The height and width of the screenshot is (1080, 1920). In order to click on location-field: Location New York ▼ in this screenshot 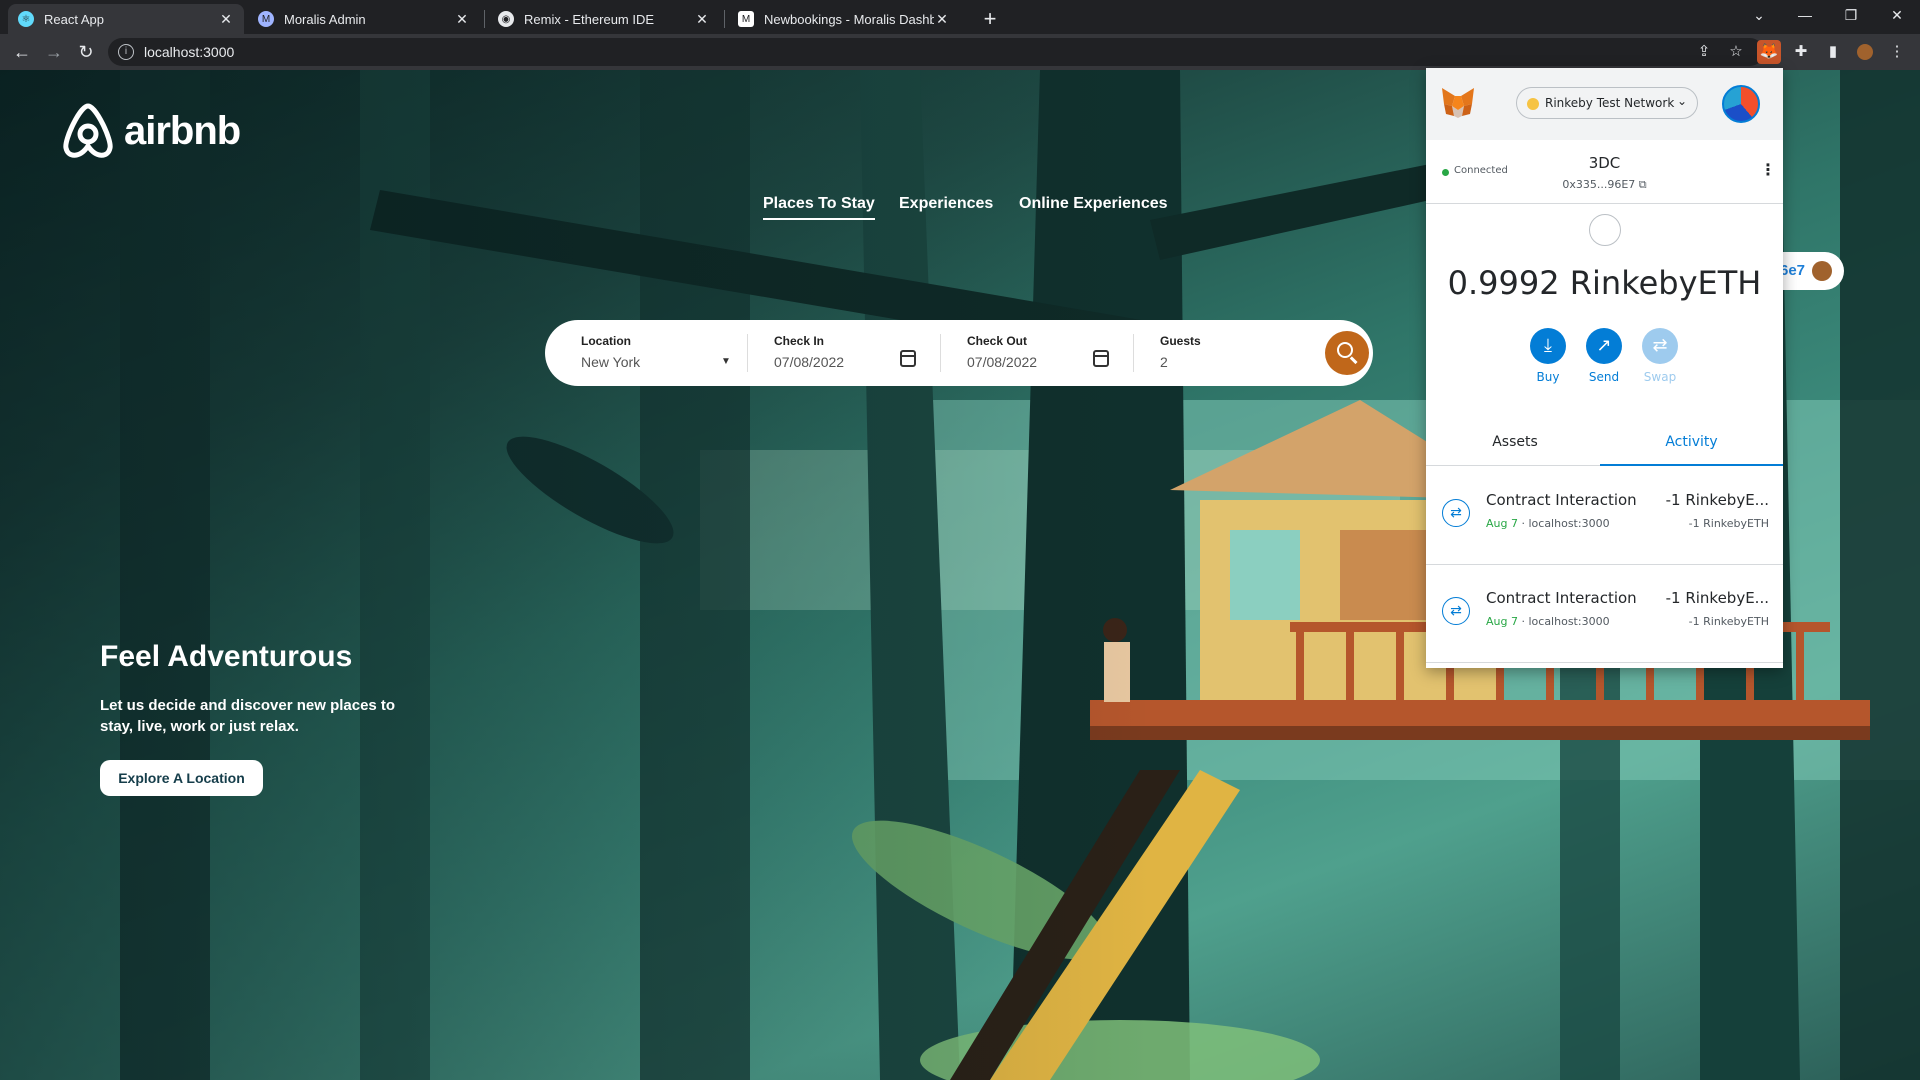, I will do `click(656, 353)`.